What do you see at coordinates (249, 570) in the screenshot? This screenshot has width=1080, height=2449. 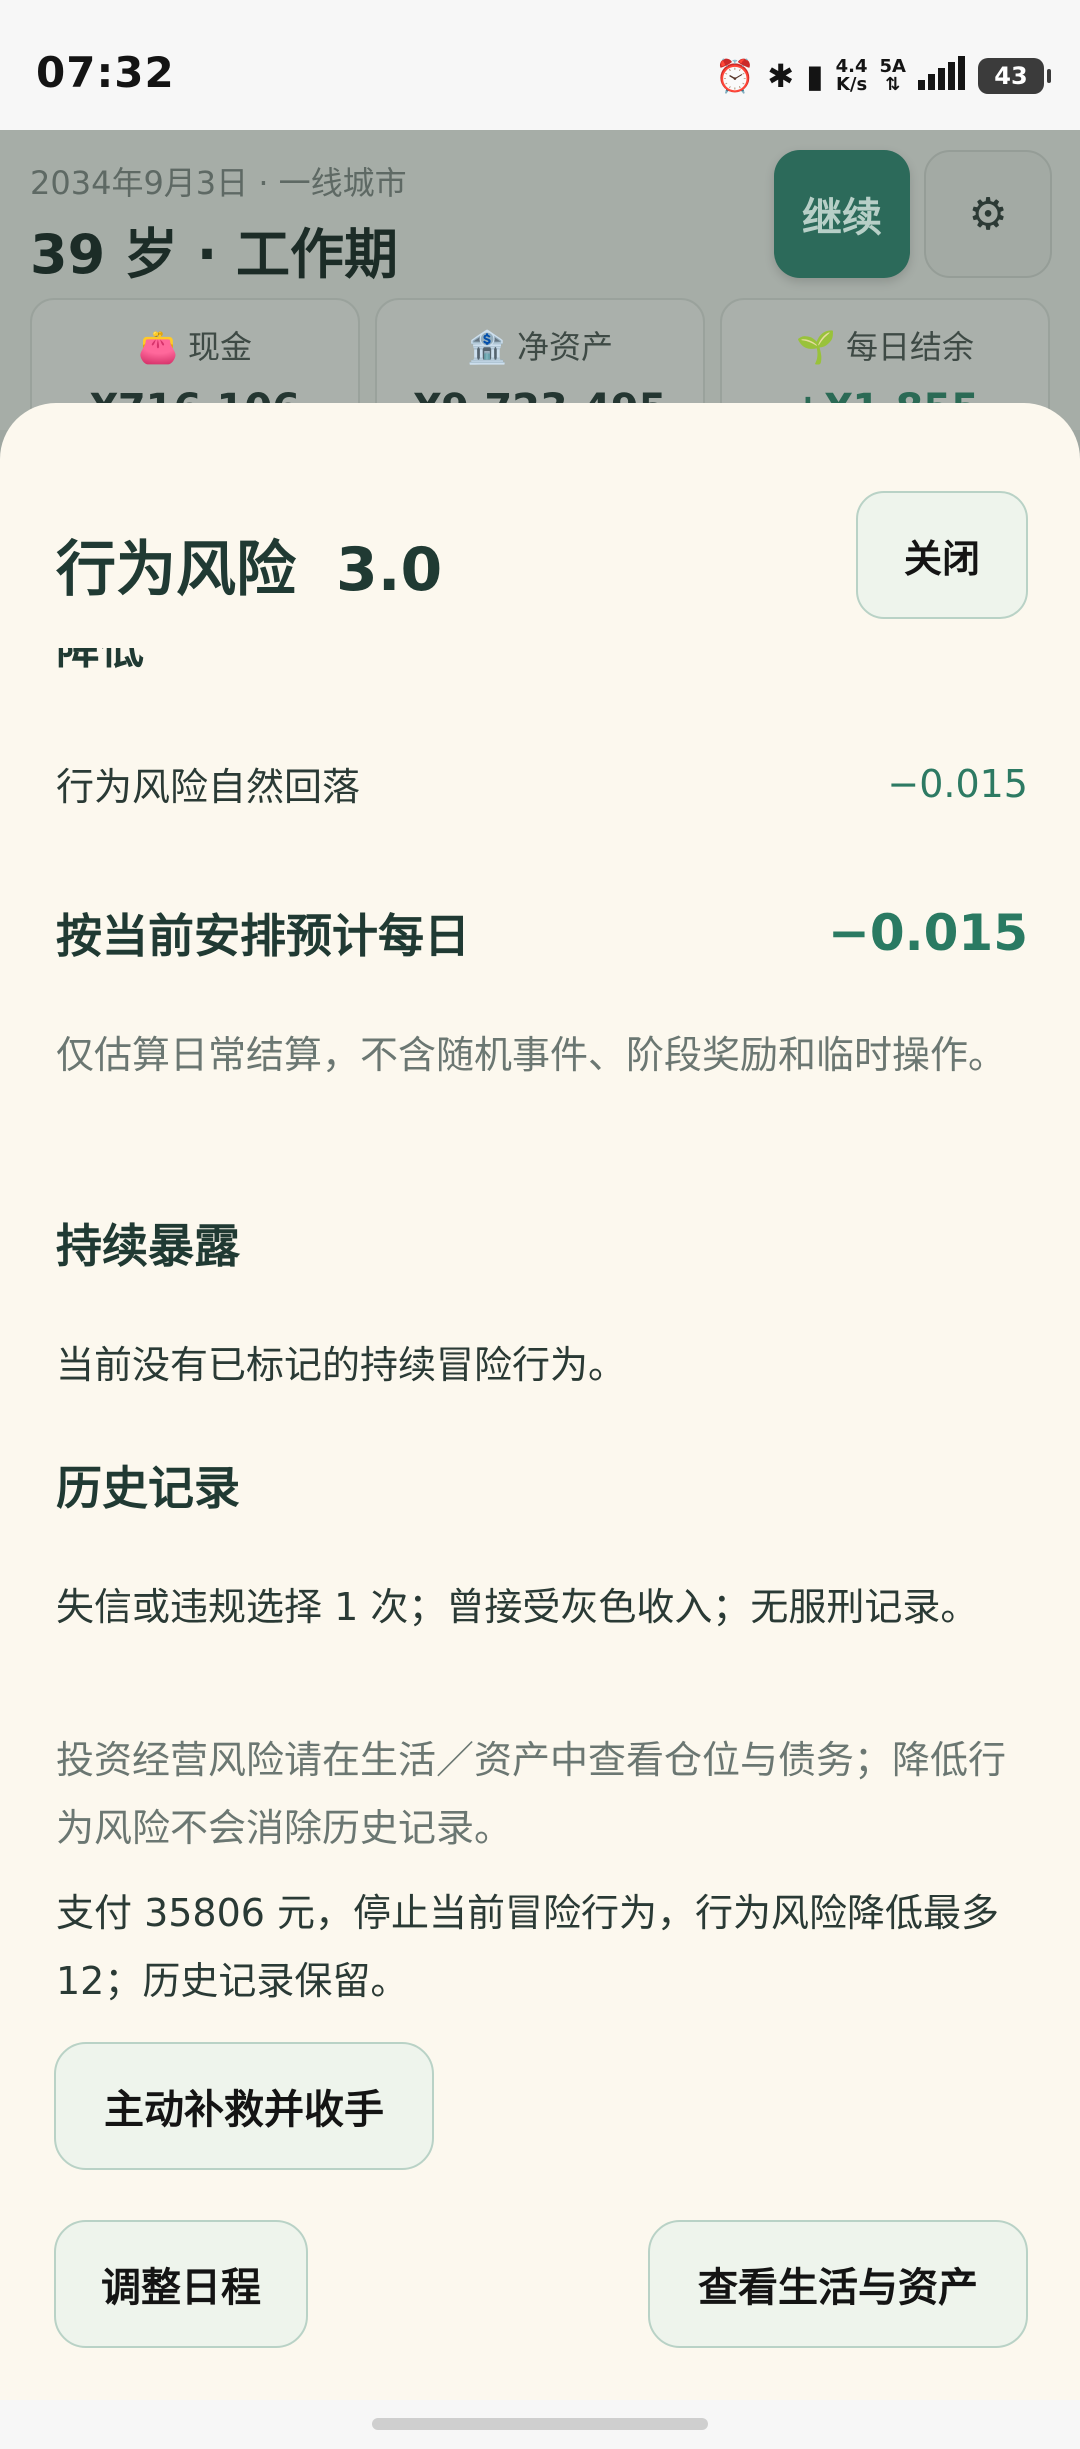 I see `sheet-title: 行为风险 3.0` at bounding box center [249, 570].